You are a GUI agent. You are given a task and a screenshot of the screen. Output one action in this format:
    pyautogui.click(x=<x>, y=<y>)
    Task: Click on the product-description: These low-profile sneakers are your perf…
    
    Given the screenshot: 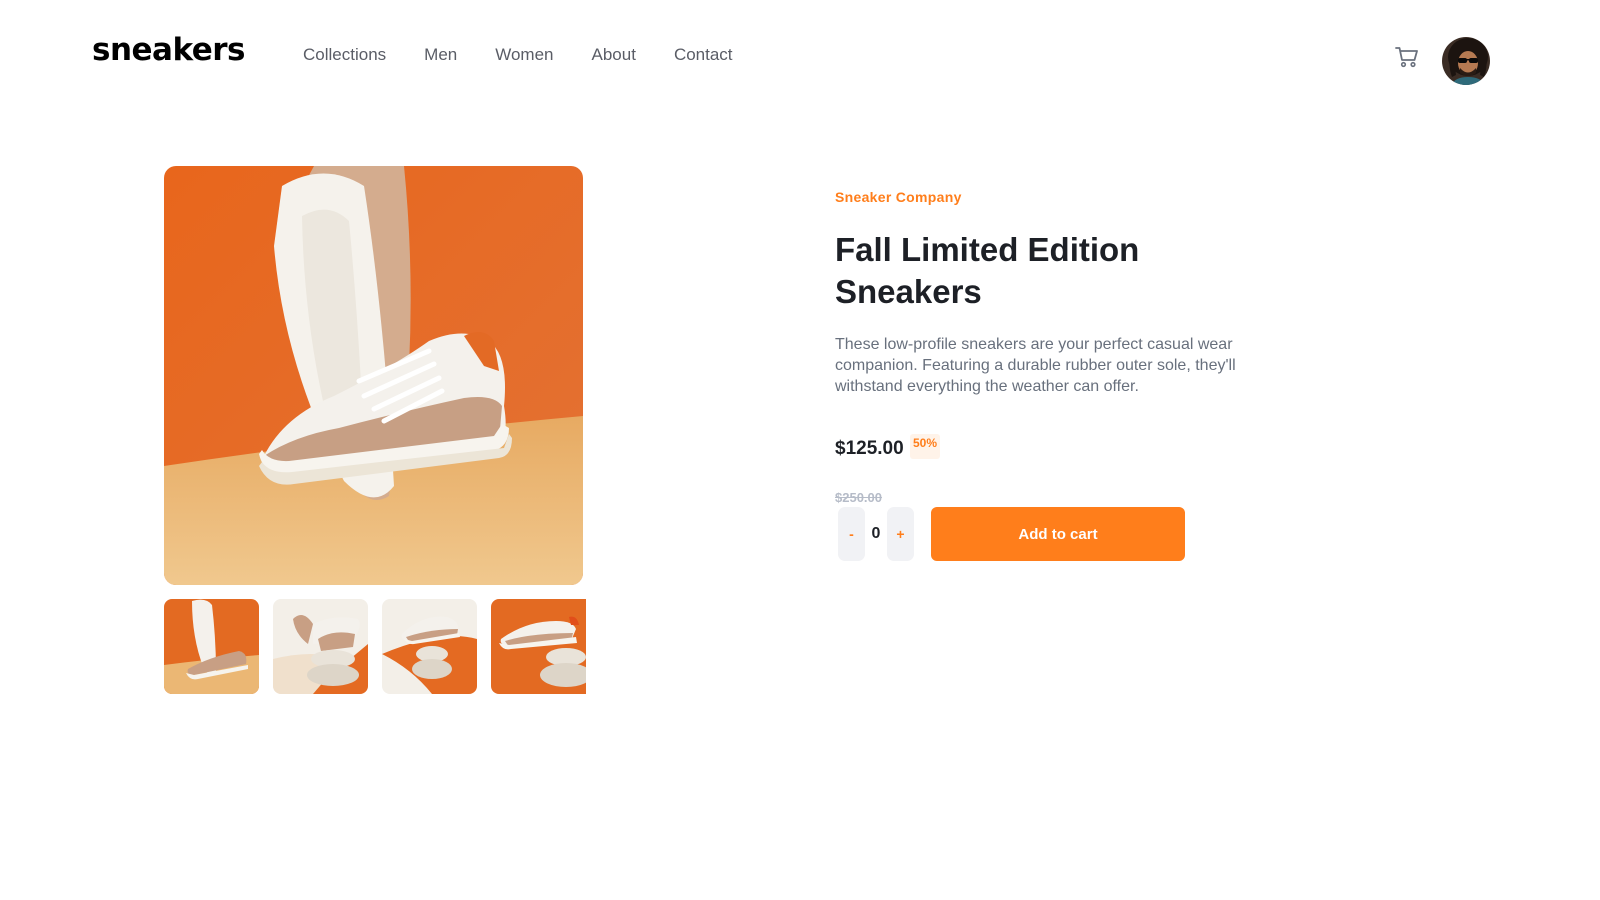 What is the action you would take?
    pyautogui.click(x=1035, y=365)
    